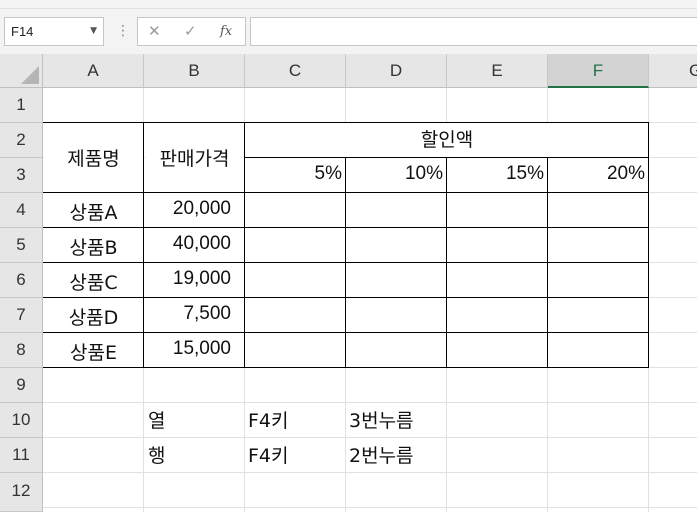  What do you see at coordinates (21, 175) in the screenshot?
I see `row-header-3: 3` at bounding box center [21, 175].